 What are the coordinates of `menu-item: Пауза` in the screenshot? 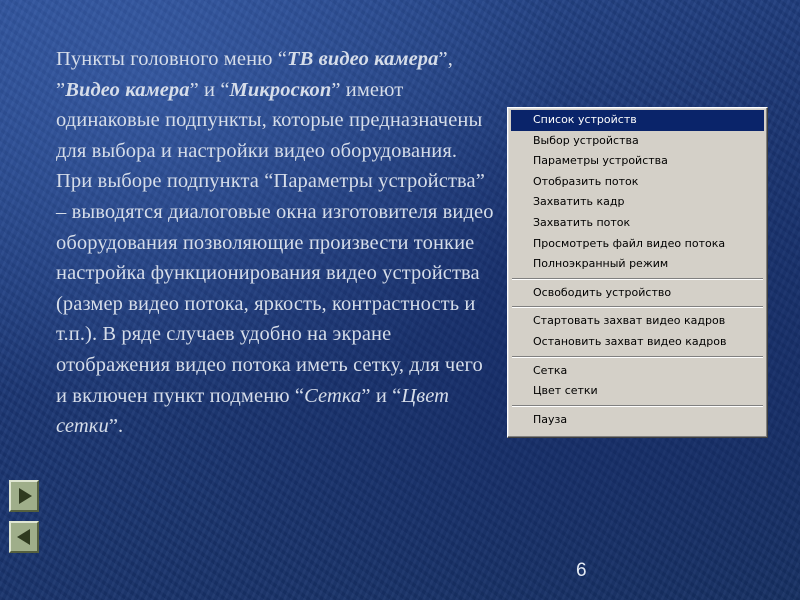 It's located at (637, 420).